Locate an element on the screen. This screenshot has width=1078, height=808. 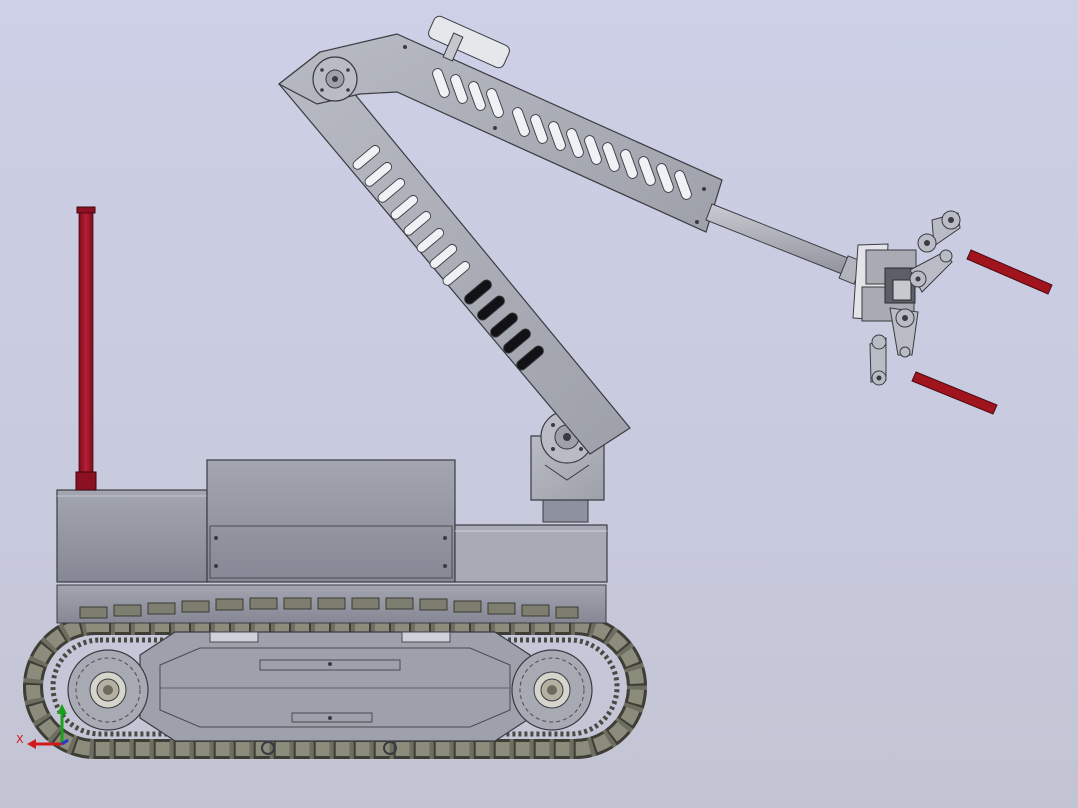
antenna is located at coordinates (86, 348).